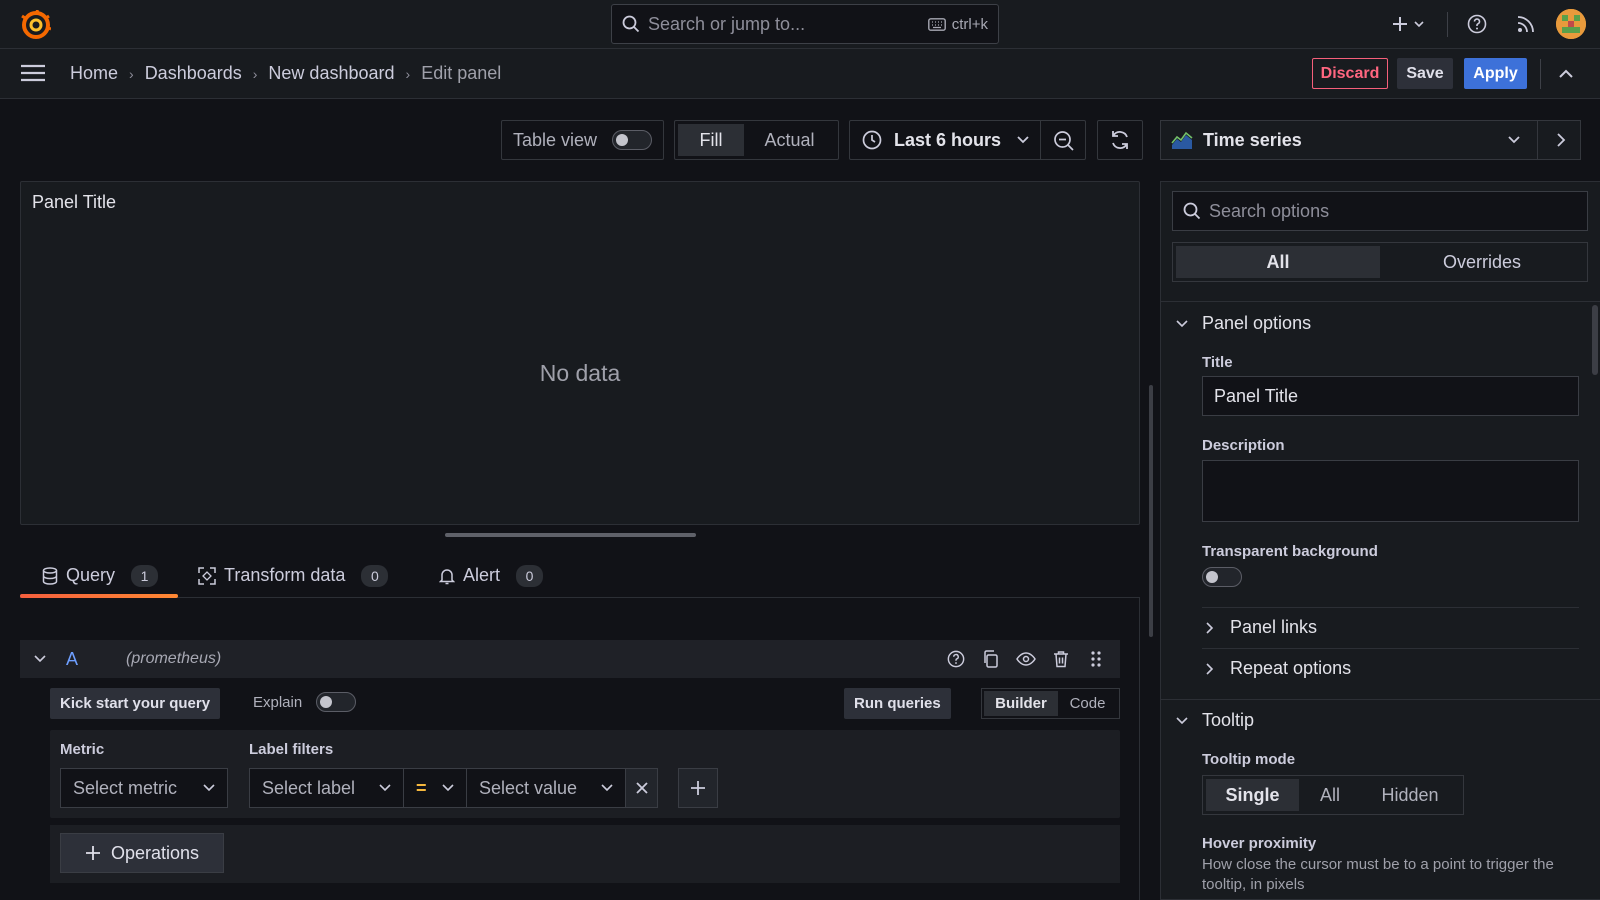 This screenshot has width=1600, height=900. Describe the element at coordinates (580, 373) in the screenshot. I see `no-data-message: No data` at that location.